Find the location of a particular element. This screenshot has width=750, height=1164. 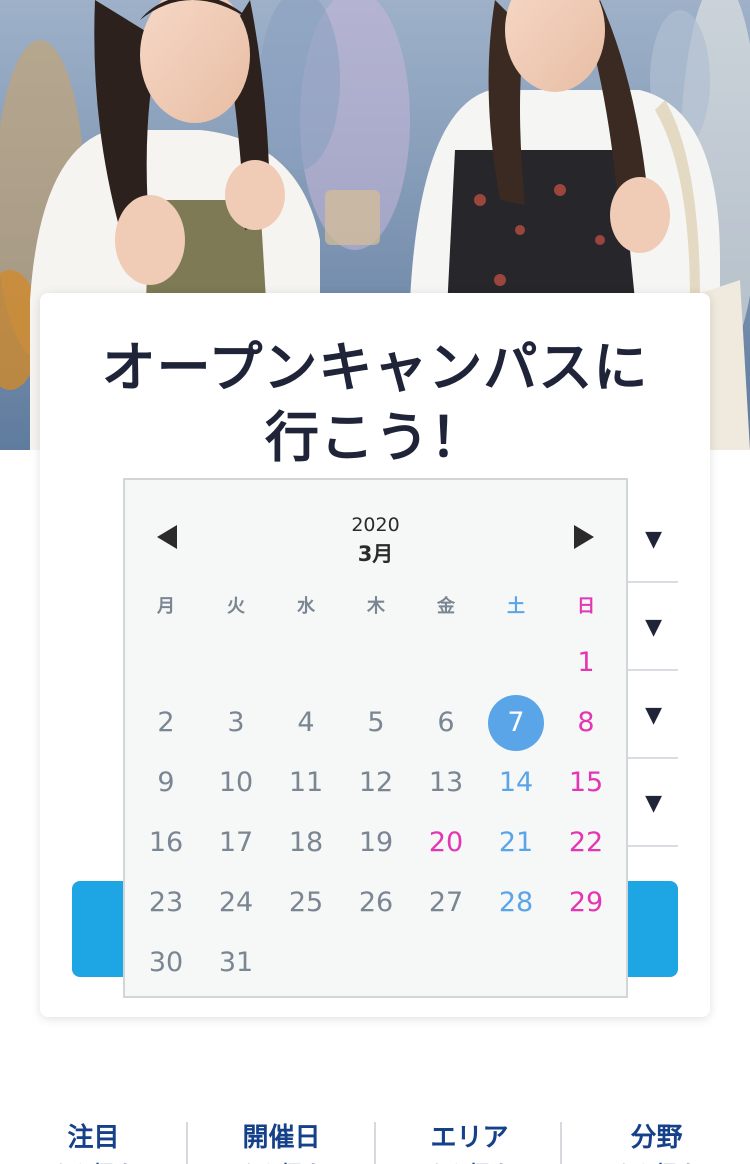

calendar-day: 21 is located at coordinates (516, 843).